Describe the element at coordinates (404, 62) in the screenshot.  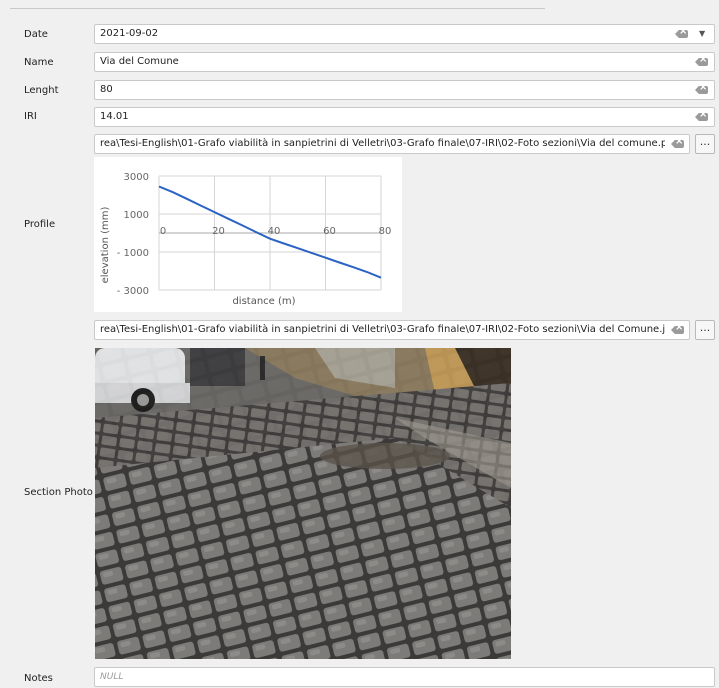
I see `name-field: Via del Comune` at that location.